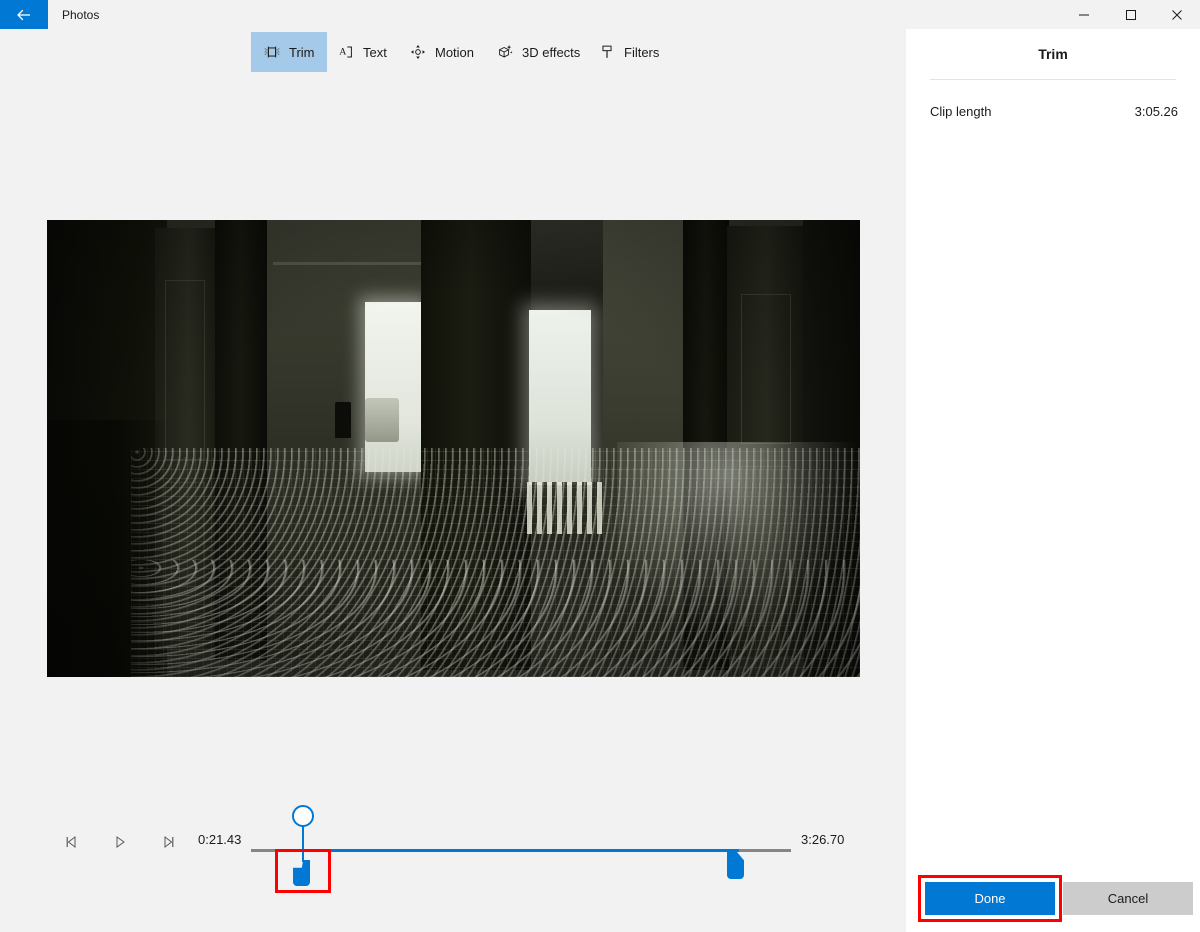 The height and width of the screenshot is (932, 1200). I want to click on timeline-track, so click(521, 850).